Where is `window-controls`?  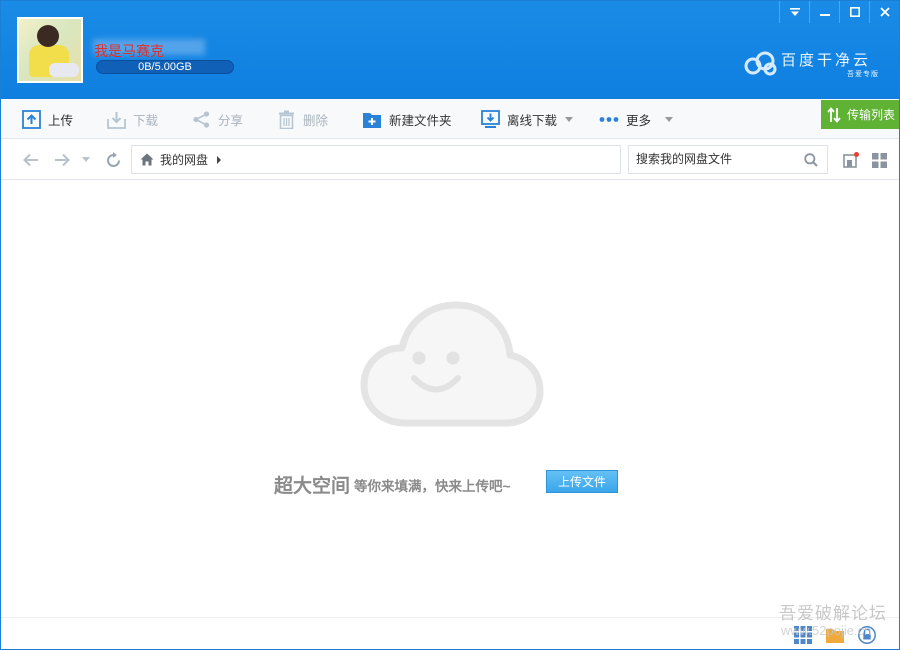
window-controls is located at coordinates (839, 12).